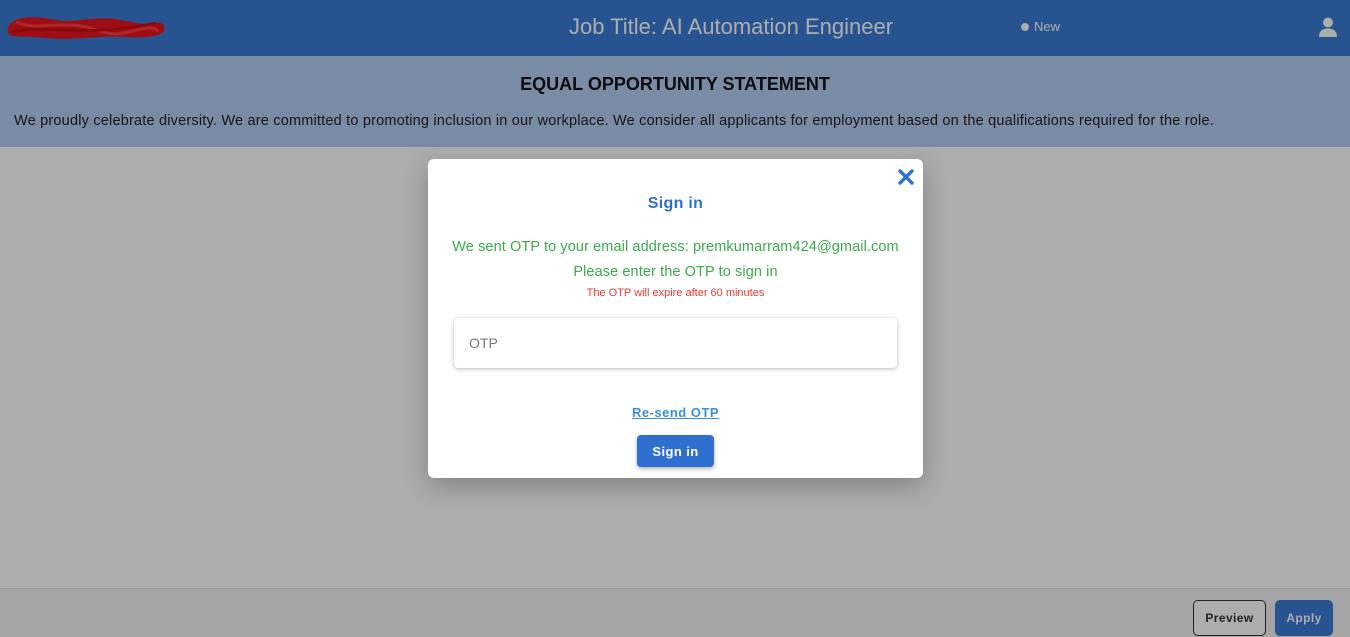 The image size is (1350, 637). Describe the element at coordinates (675, 272) in the screenshot. I see `otp-instruction: Please enter the OTP to sign in` at that location.